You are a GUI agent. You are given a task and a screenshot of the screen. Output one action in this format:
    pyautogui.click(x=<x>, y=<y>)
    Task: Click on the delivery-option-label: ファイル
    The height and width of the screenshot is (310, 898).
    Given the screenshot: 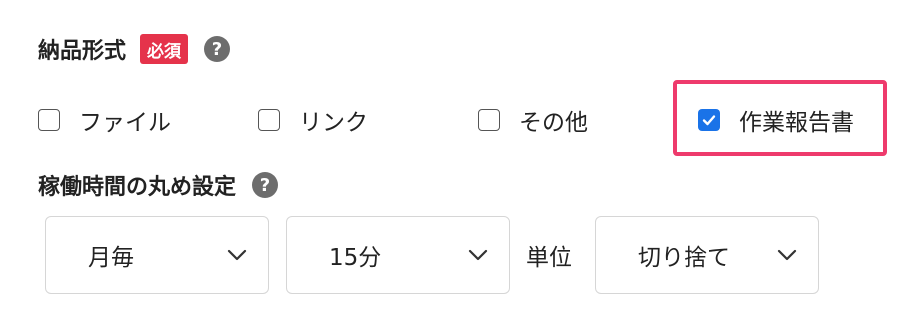 What is the action you would take?
    pyautogui.click(x=125, y=123)
    